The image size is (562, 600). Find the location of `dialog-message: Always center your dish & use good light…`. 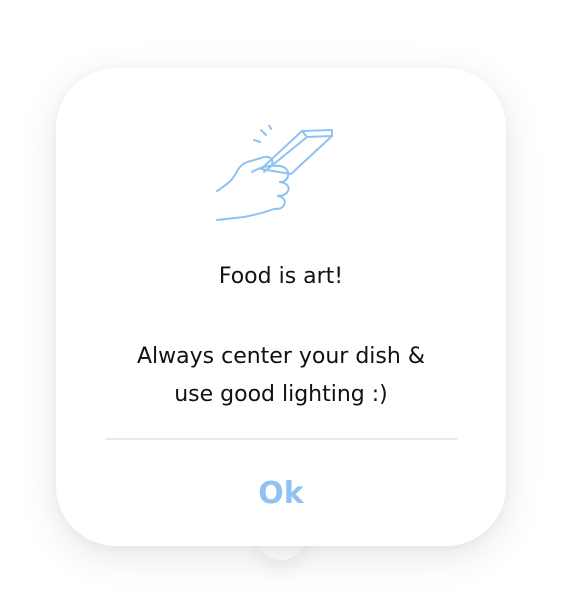

dialog-message: Always center your dish & use good light… is located at coordinates (281, 376).